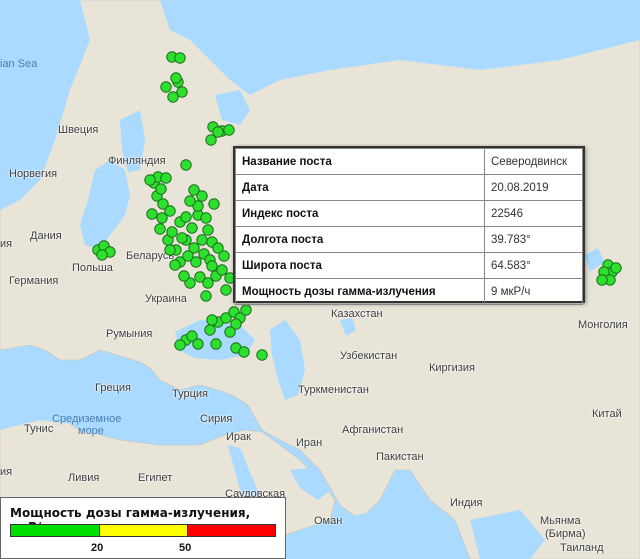 The width and height of the screenshot is (640, 559). What do you see at coordinates (113, 388) in the screenshot?
I see `label-greece: Греция` at bounding box center [113, 388].